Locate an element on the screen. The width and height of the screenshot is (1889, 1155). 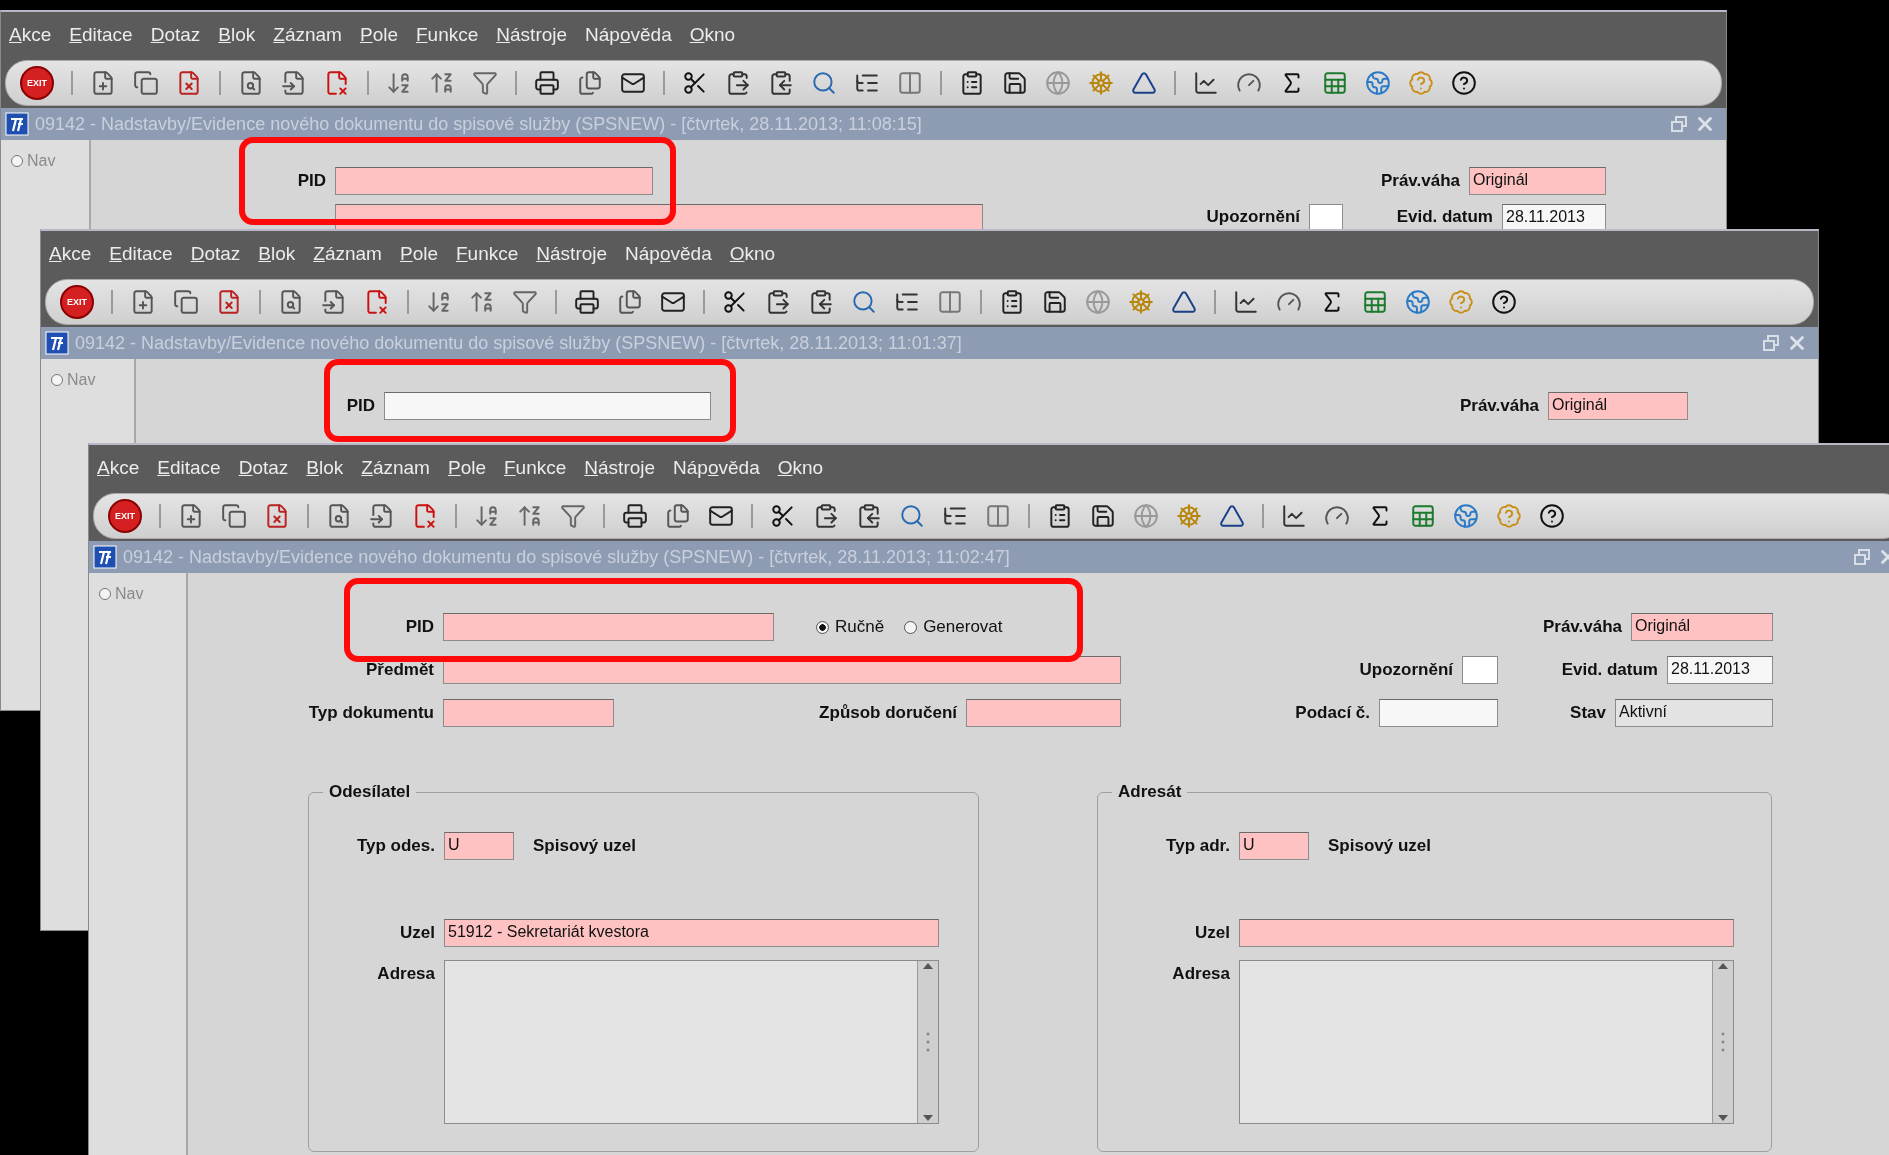
radio-label: Generovat is located at coordinates (963, 627).